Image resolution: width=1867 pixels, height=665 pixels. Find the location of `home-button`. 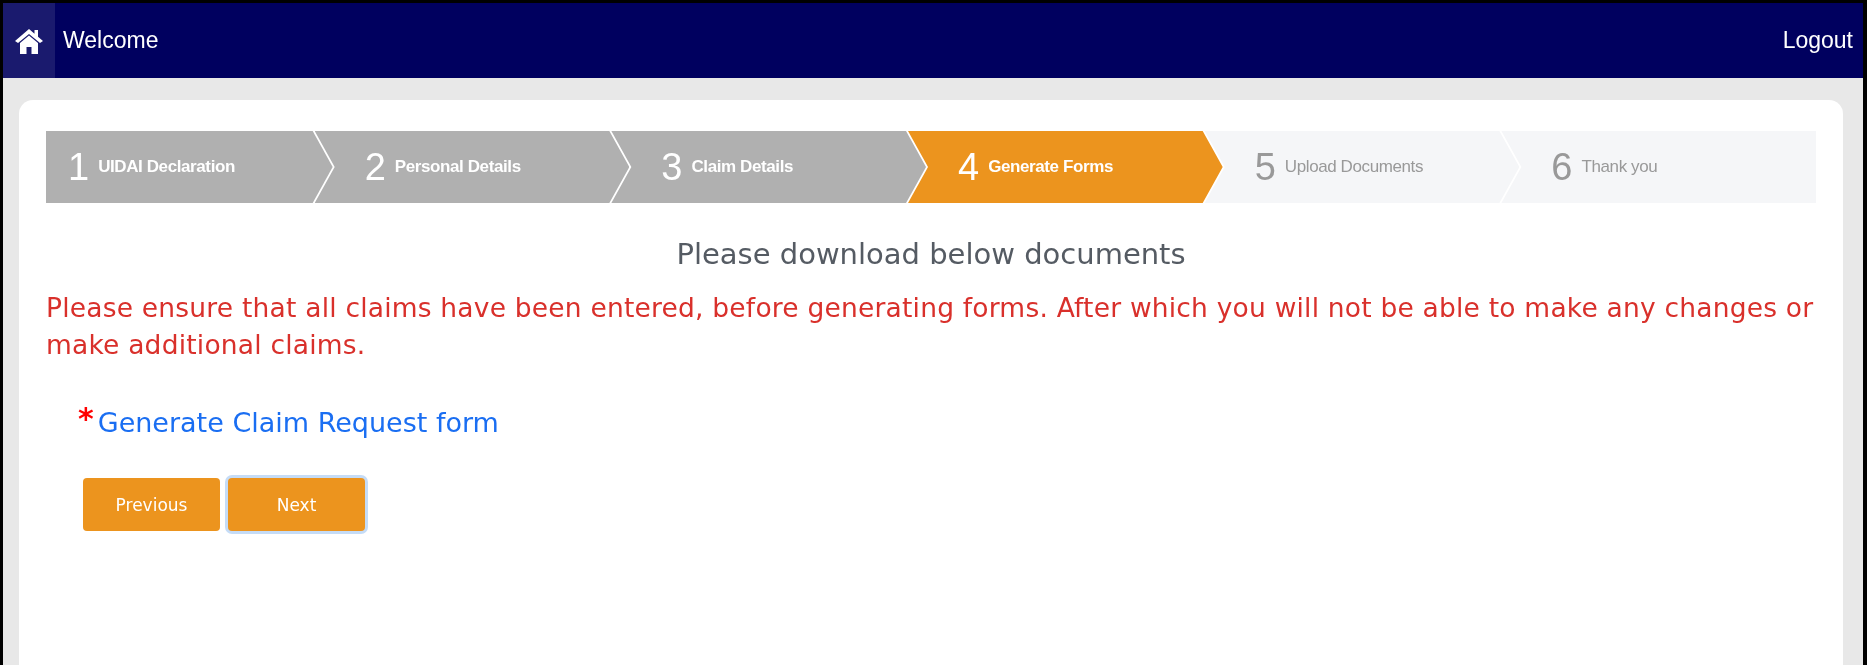

home-button is located at coordinates (29, 40).